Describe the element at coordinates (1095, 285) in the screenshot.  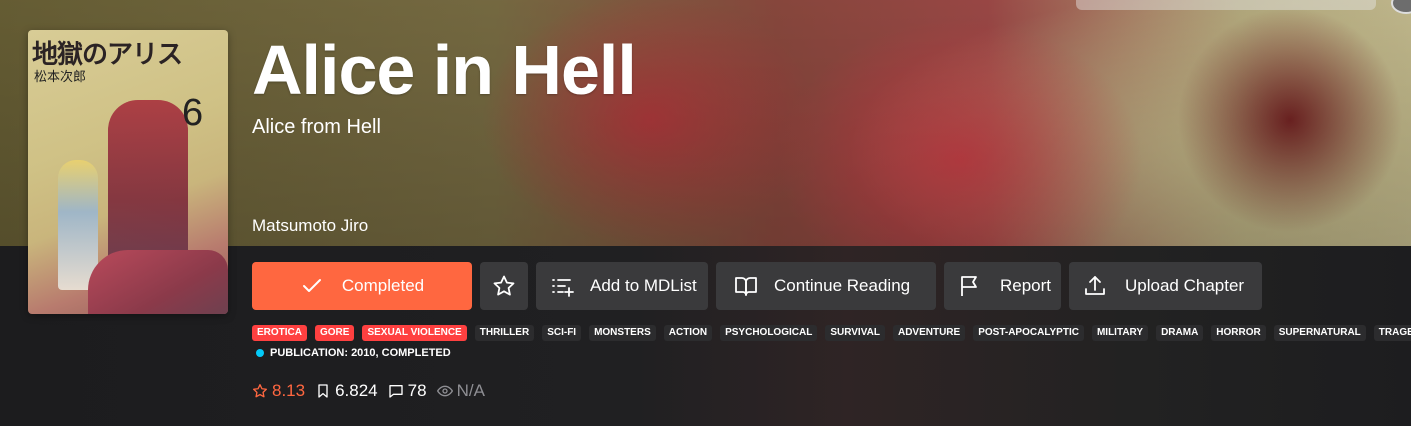
I see `upload-icon` at that location.